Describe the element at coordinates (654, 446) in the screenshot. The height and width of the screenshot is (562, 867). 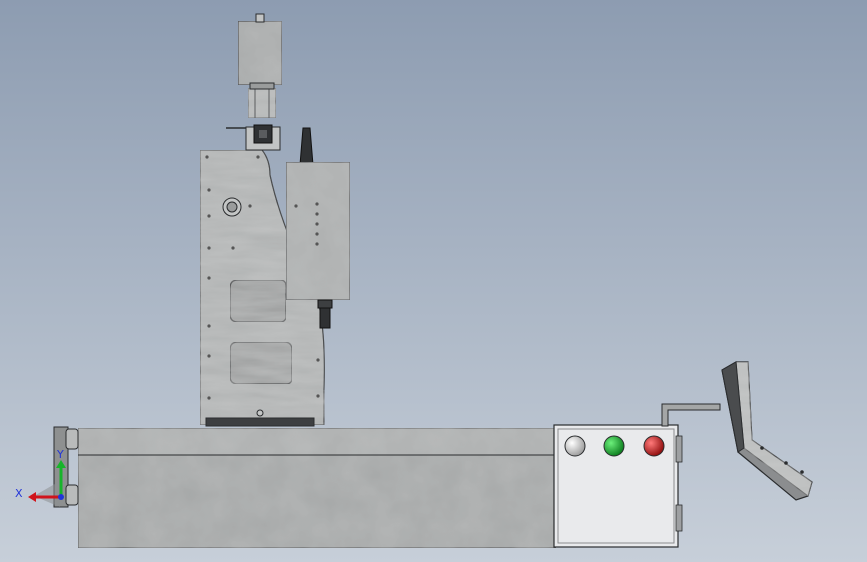
I see `red-stop-button` at that location.